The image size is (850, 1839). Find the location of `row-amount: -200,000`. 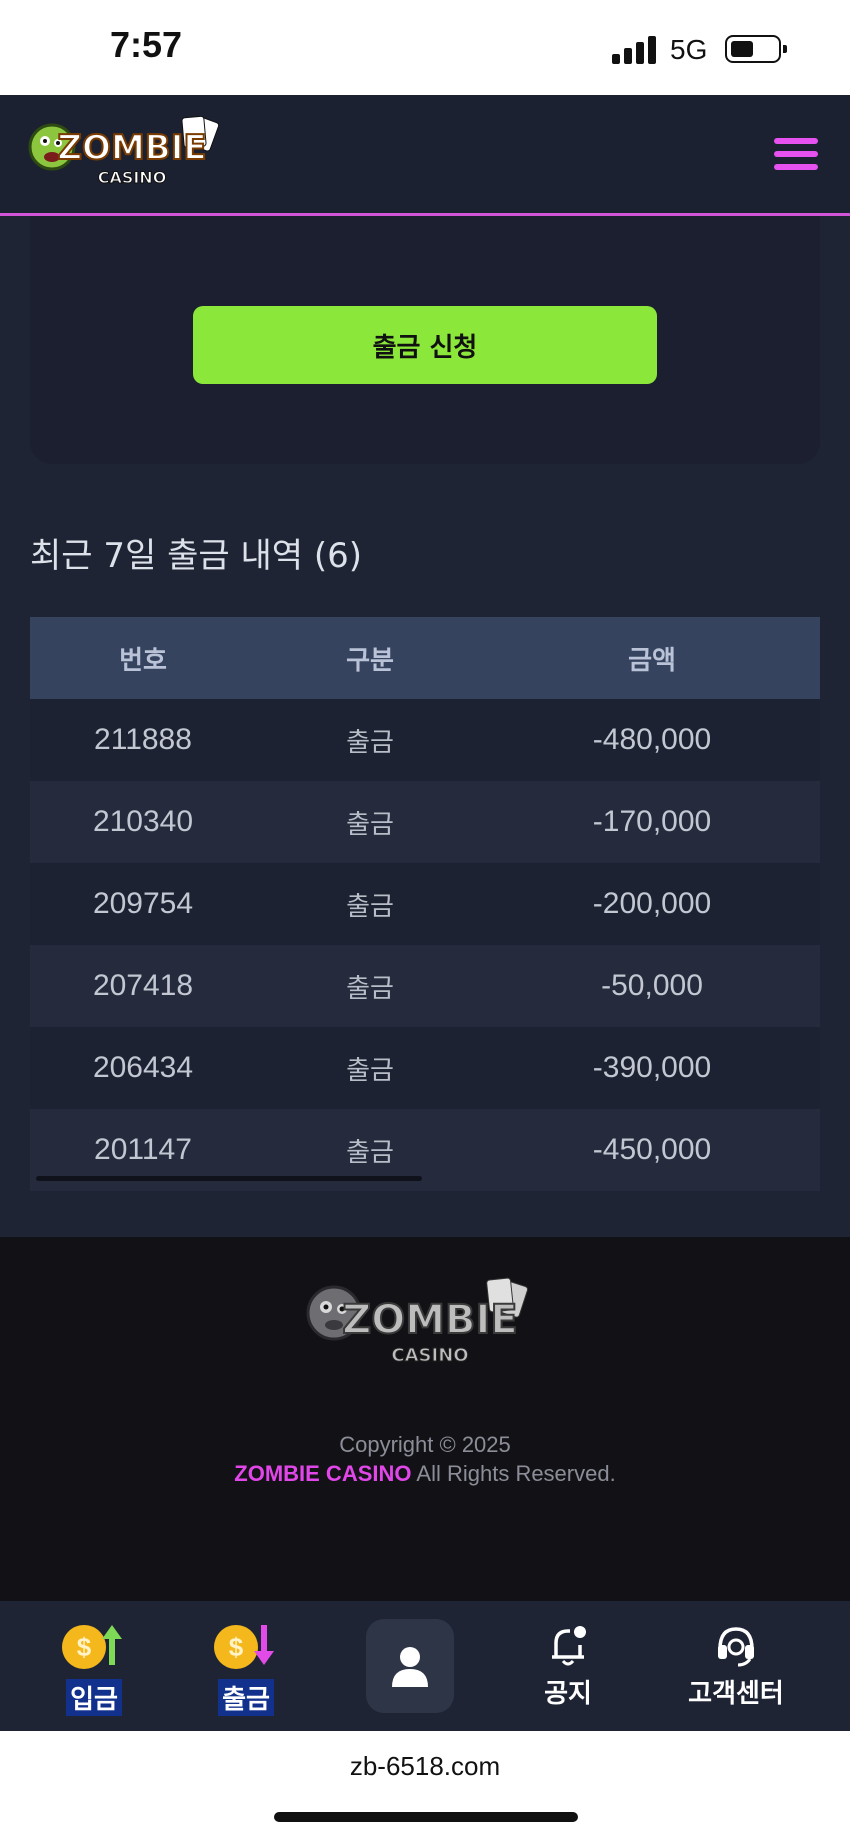

row-amount: -200,000 is located at coordinates (652, 903).